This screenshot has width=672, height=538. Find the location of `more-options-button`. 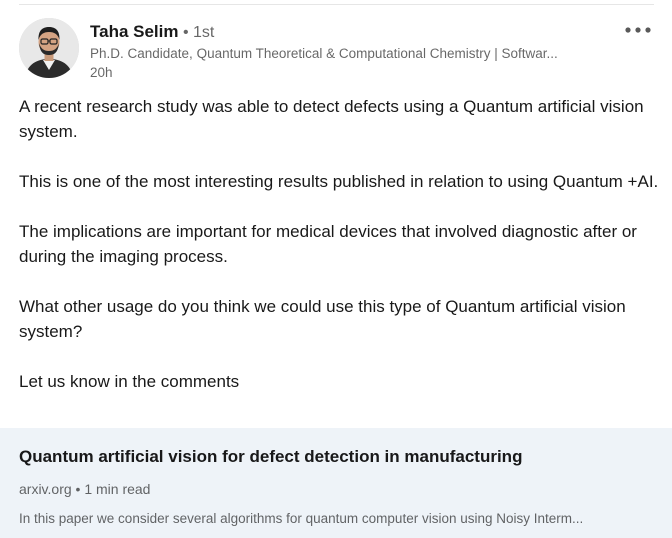

more-options-button is located at coordinates (638, 30).